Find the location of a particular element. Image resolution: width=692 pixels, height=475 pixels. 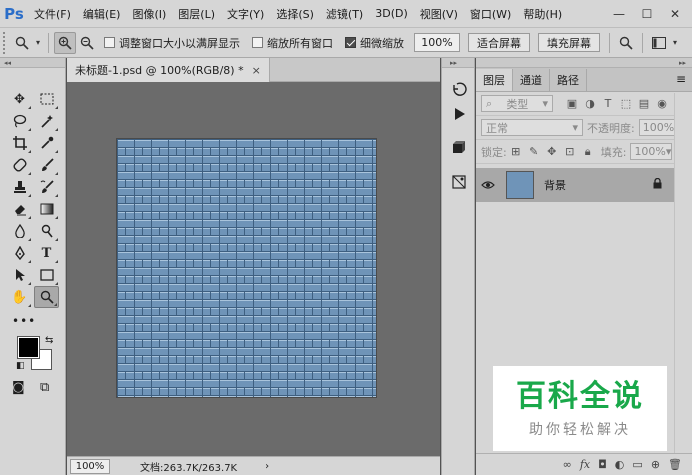

lock-label: 锁定: is located at coordinates (494, 152).